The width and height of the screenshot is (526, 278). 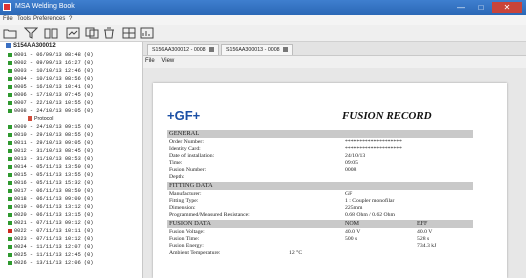 I want to click on tree-item: 0025 - 11/11/13 12:45 (0), so click(x=50, y=255).